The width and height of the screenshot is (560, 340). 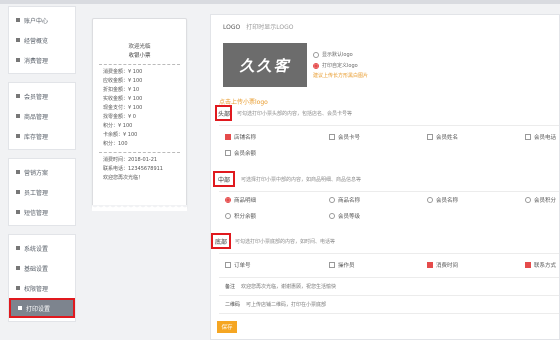 What do you see at coordinates (221, 242) in the screenshot?
I see `foot-section-label: 底部` at bounding box center [221, 242].